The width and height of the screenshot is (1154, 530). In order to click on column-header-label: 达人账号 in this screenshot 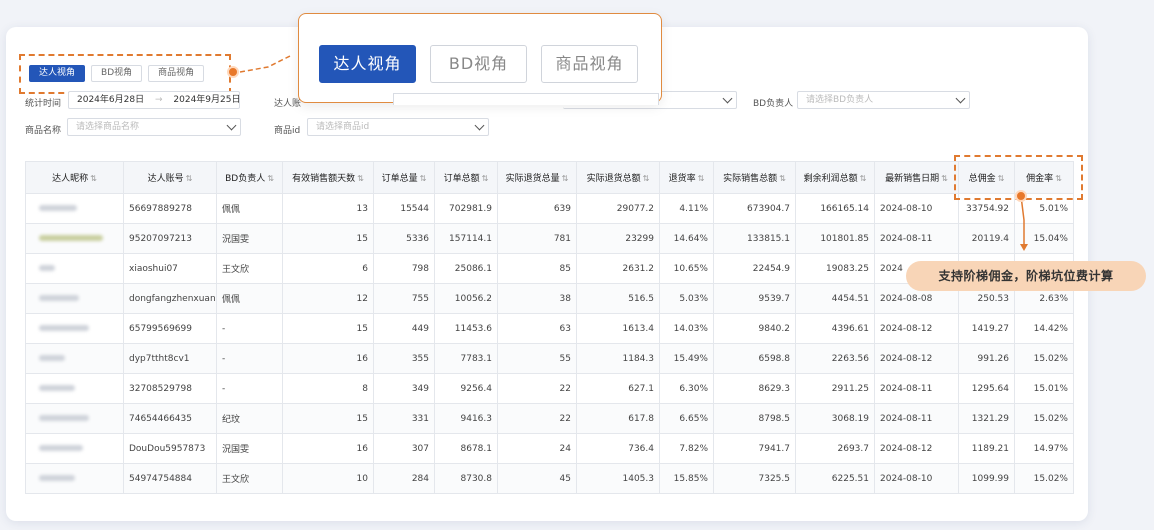, I will do `click(165, 179)`.